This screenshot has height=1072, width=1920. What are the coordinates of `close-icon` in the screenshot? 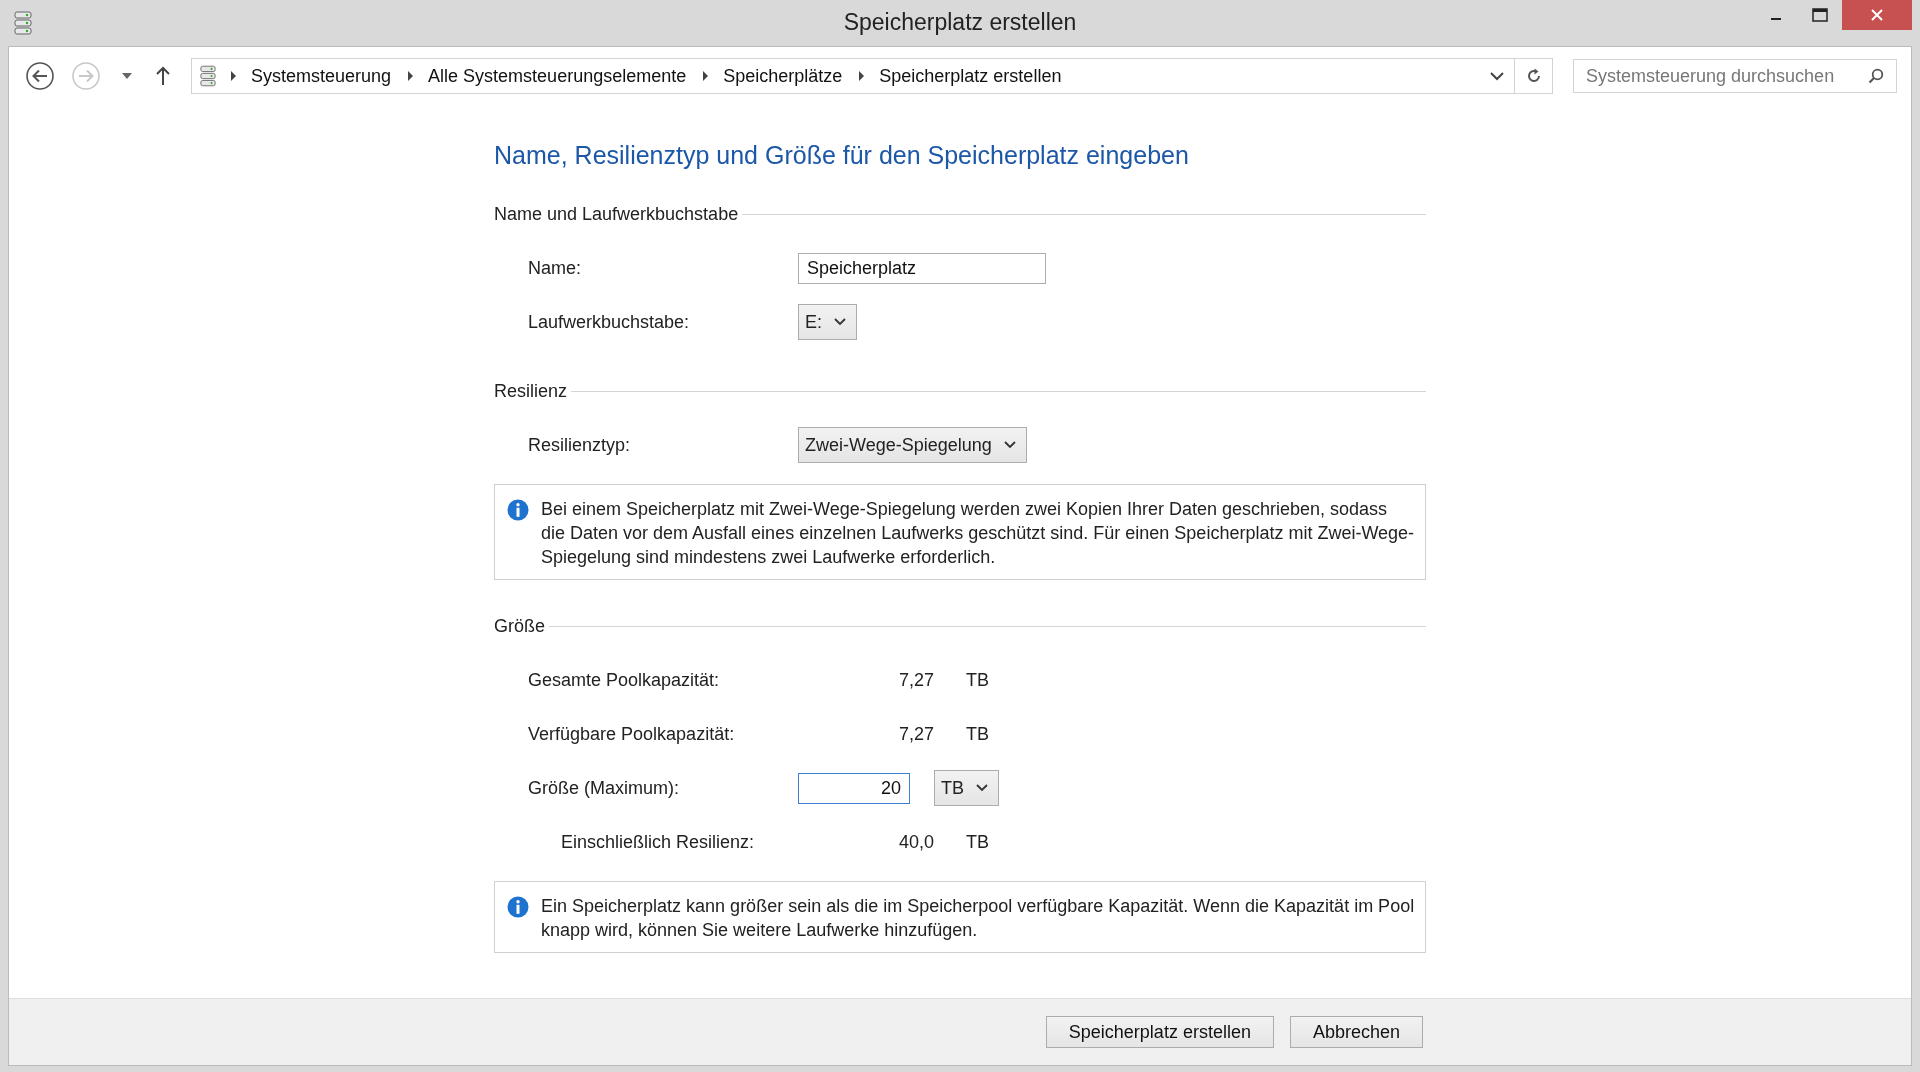 It's located at (1877, 15).